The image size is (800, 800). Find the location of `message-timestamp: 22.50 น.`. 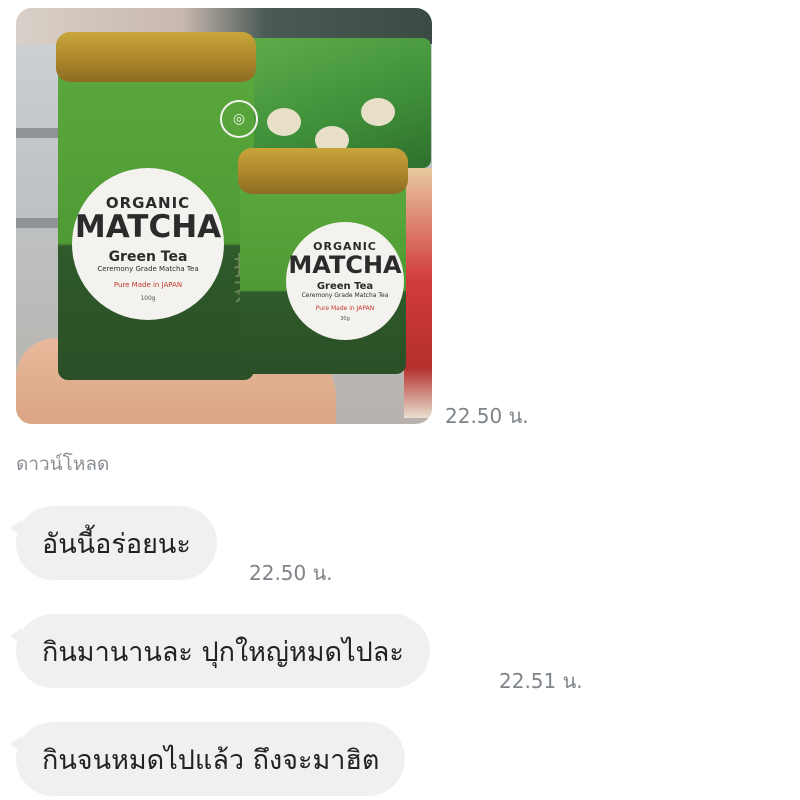

message-timestamp: 22.50 น. is located at coordinates (291, 573).